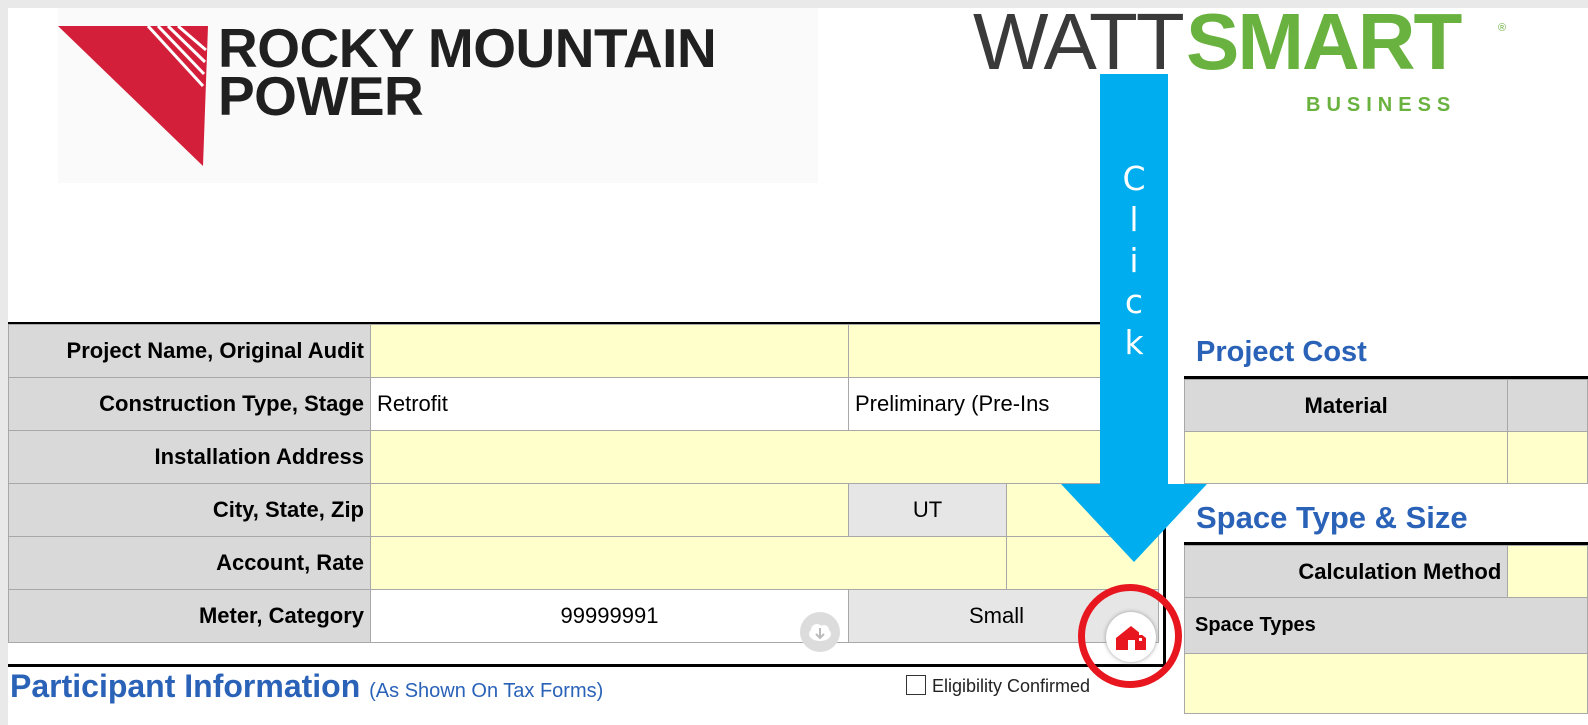  I want to click on arrow-letter-c2: c, so click(1134, 301).